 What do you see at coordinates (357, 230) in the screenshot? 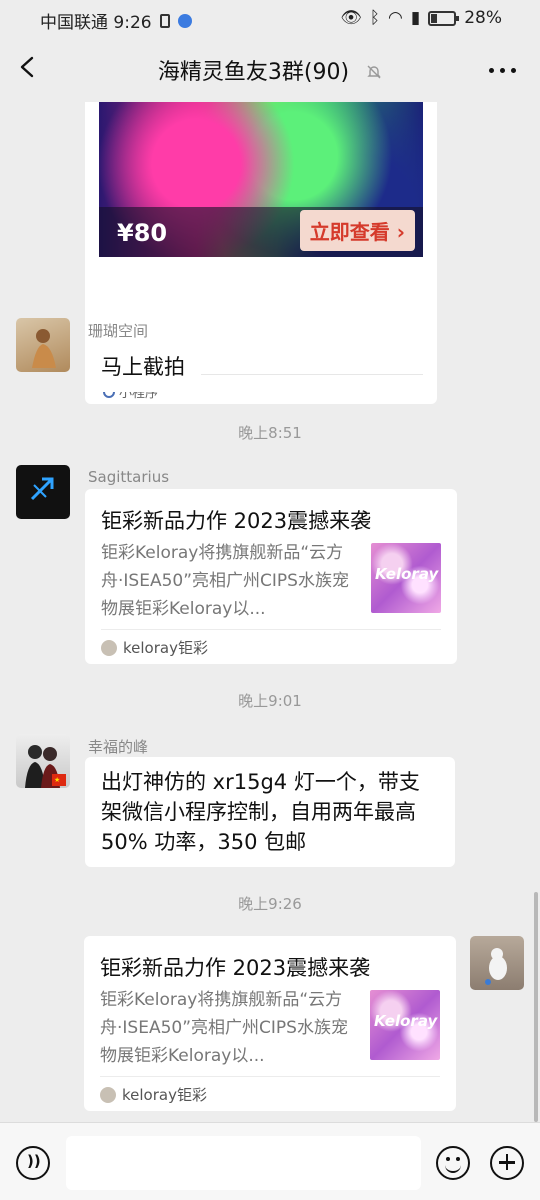
I see `view-now-button: 立即查看 ›` at bounding box center [357, 230].